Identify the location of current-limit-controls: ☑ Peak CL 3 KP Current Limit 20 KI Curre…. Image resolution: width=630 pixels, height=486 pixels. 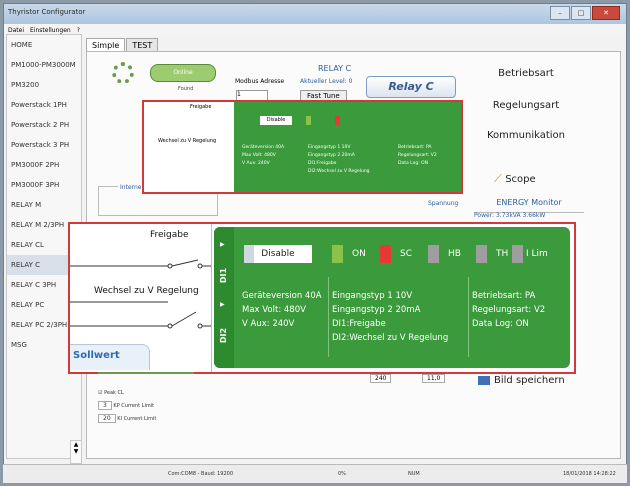
(146, 397).